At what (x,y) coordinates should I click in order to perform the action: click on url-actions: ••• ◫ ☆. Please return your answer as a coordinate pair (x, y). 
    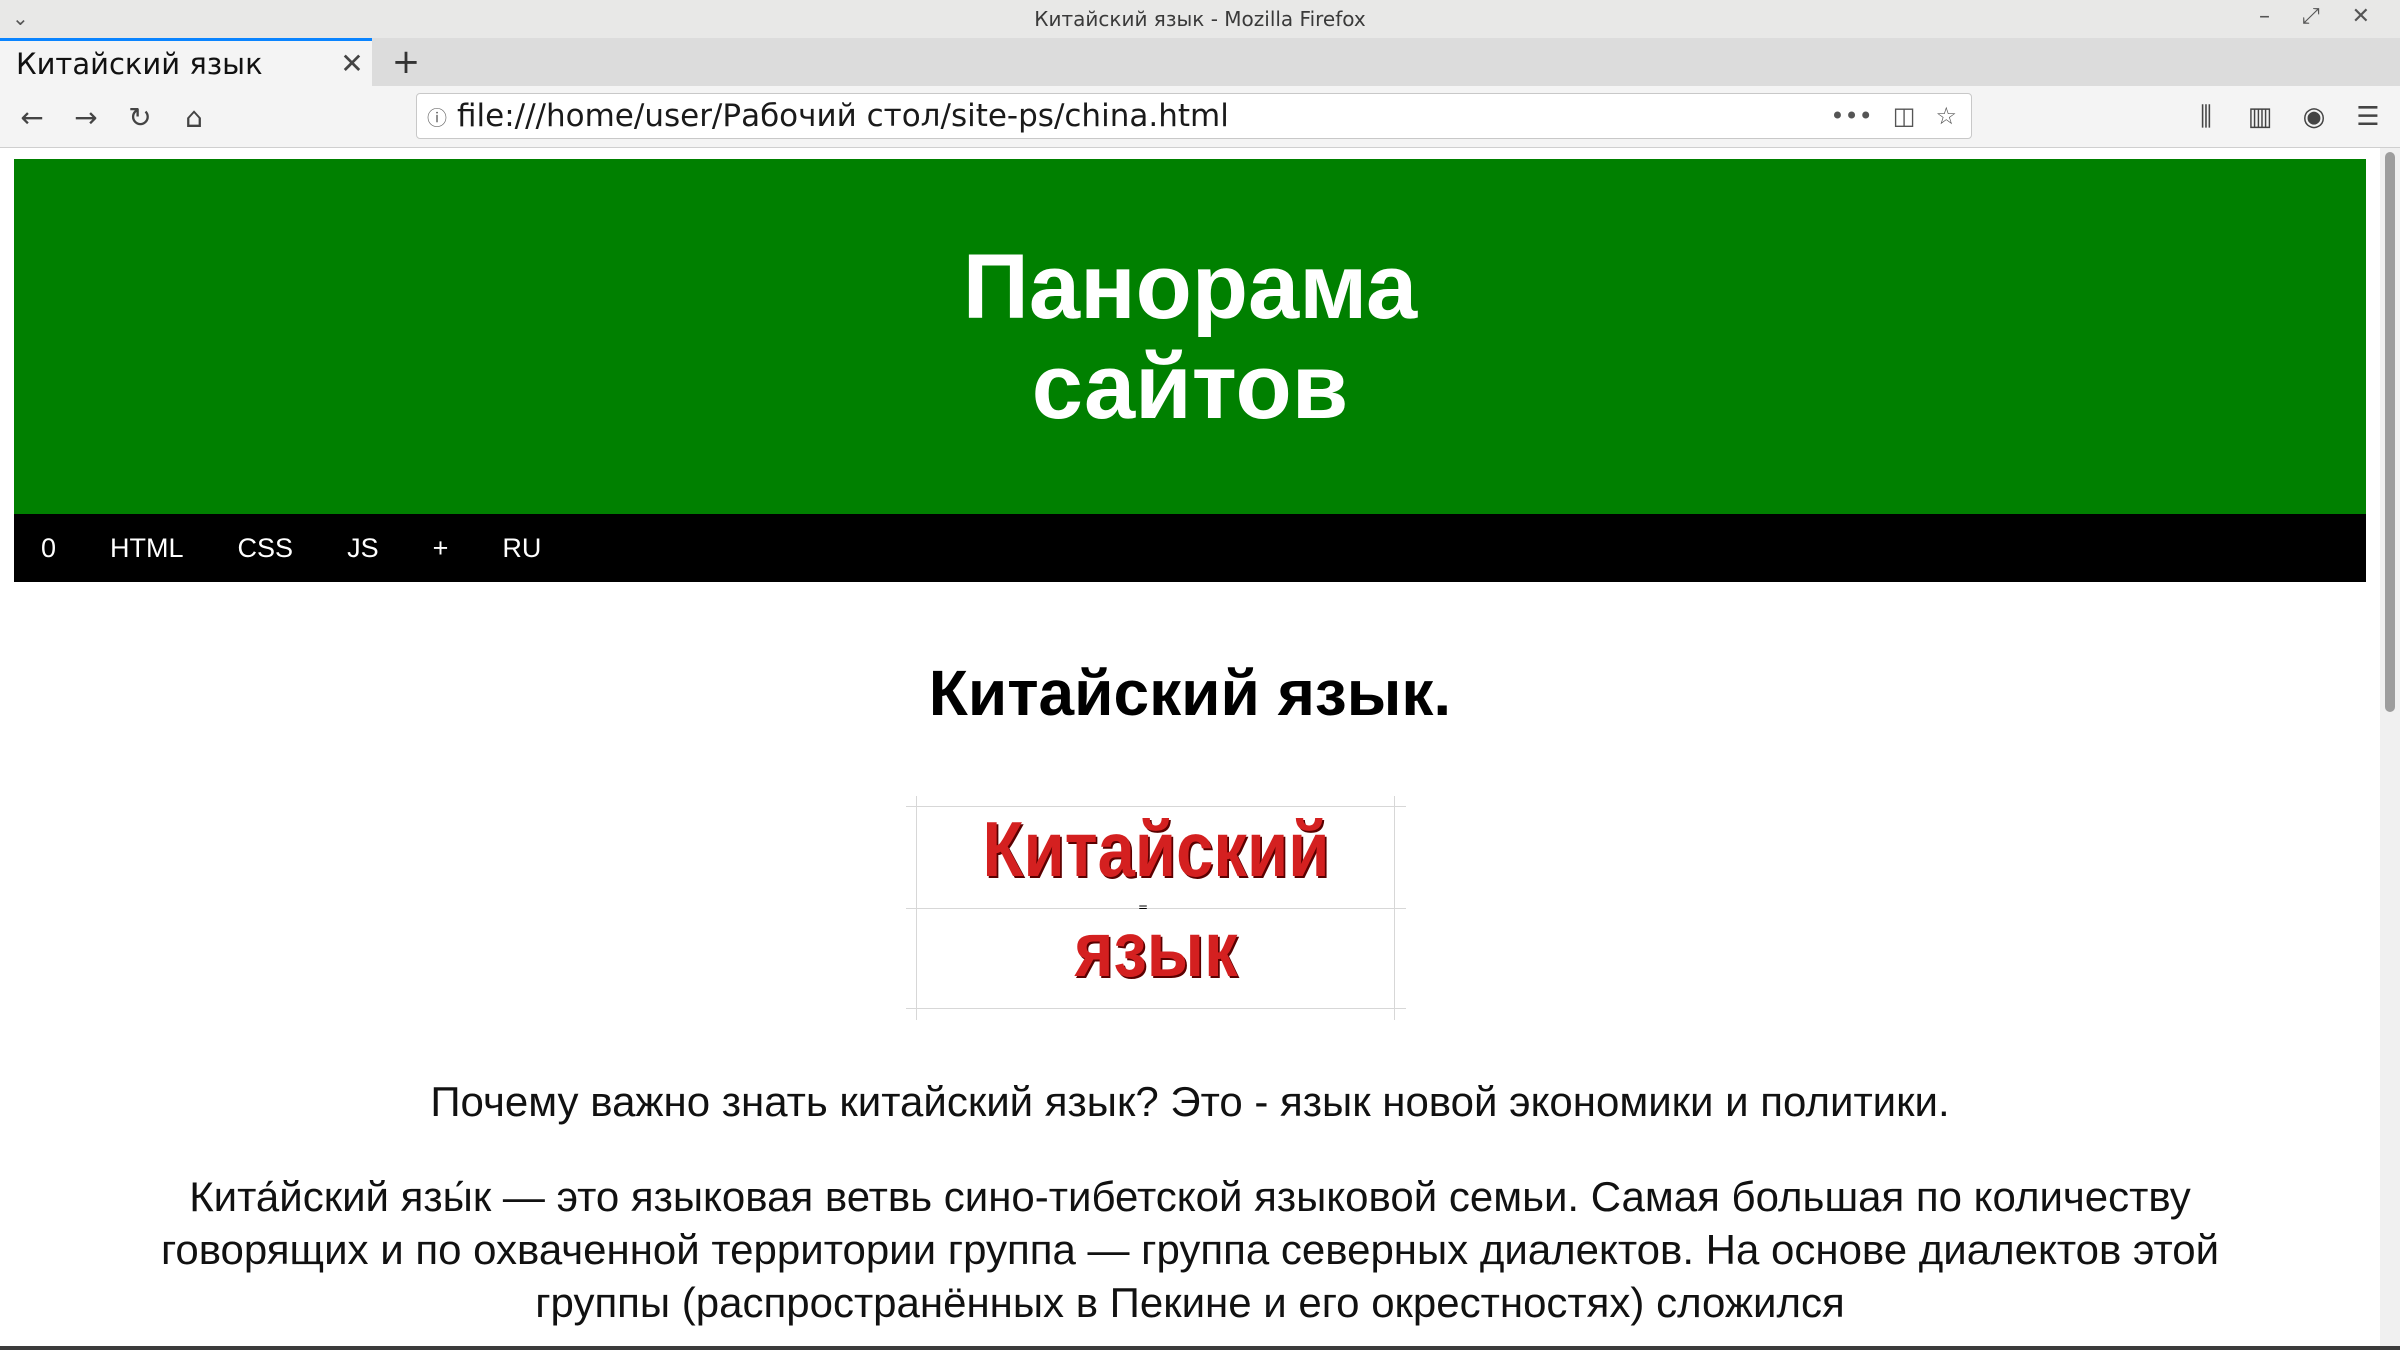
    Looking at the image, I should click on (1893, 116).